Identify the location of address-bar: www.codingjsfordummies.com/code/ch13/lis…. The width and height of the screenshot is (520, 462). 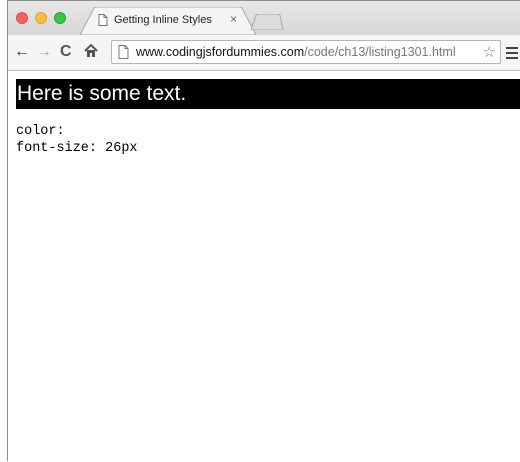
(306, 52).